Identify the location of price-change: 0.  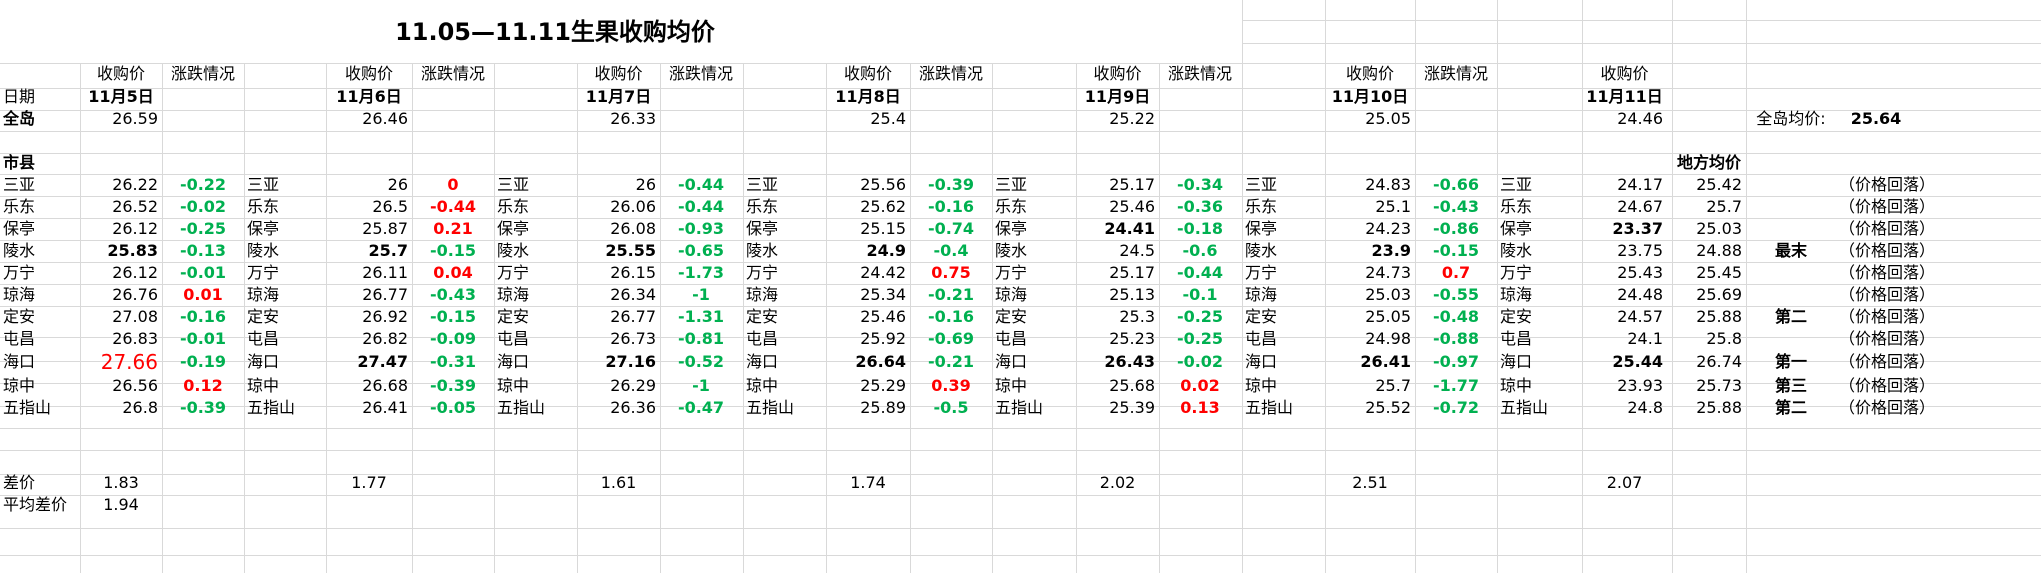
(453, 184).